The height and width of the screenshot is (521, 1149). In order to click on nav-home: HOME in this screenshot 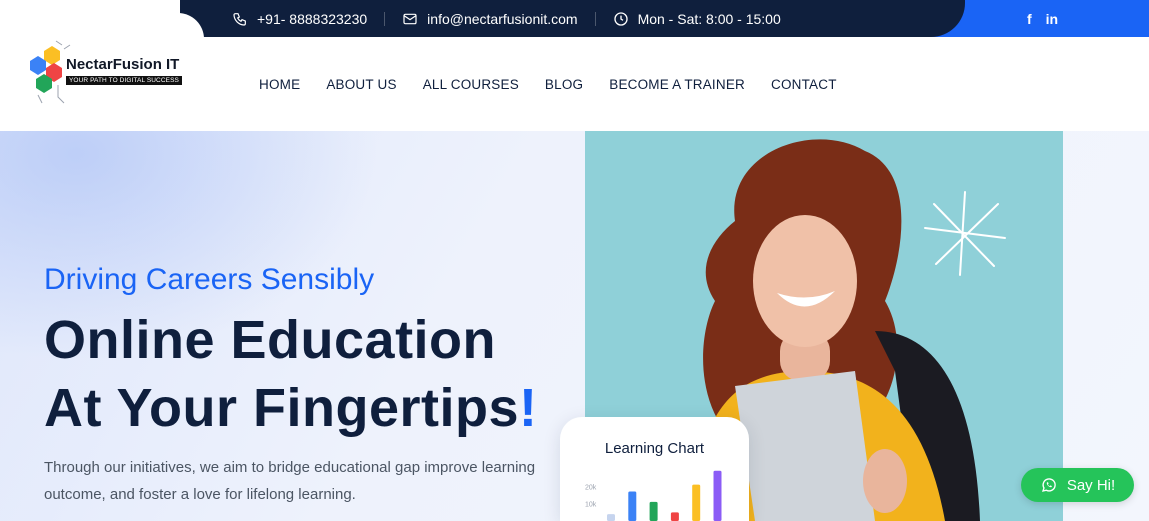, I will do `click(279, 84)`.